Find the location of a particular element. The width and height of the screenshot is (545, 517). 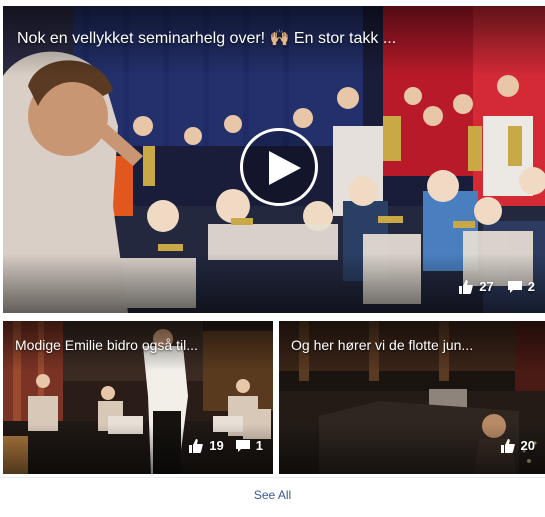

play-button is located at coordinates (279, 167).